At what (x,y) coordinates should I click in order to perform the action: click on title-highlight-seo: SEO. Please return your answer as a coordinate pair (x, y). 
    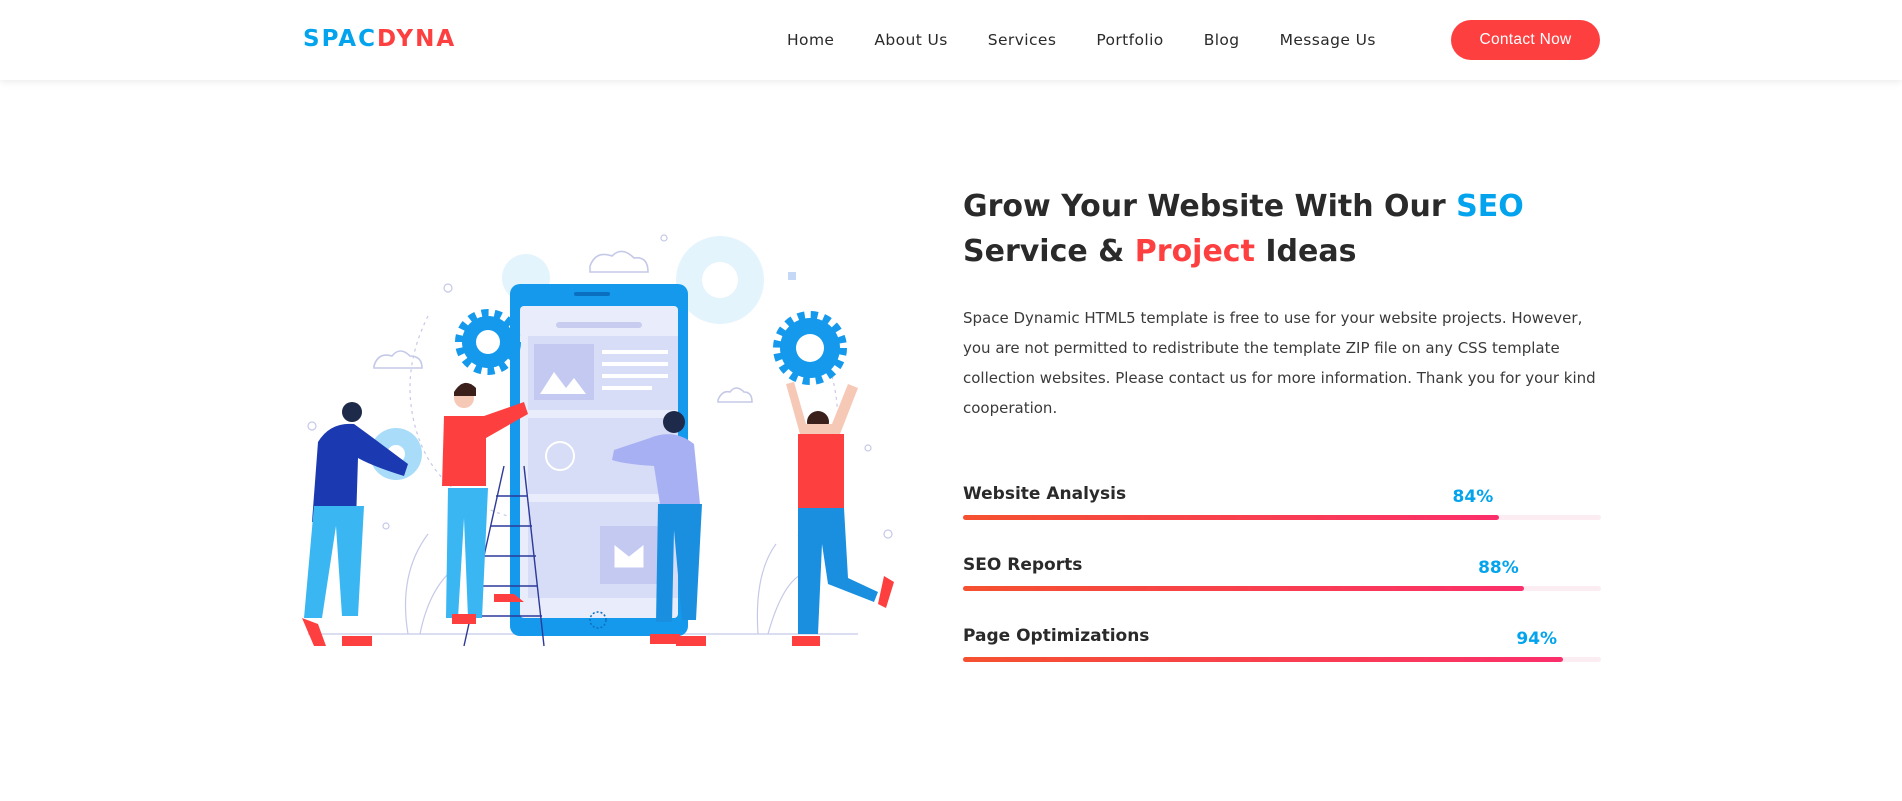
    Looking at the image, I should click on (1490, 206).